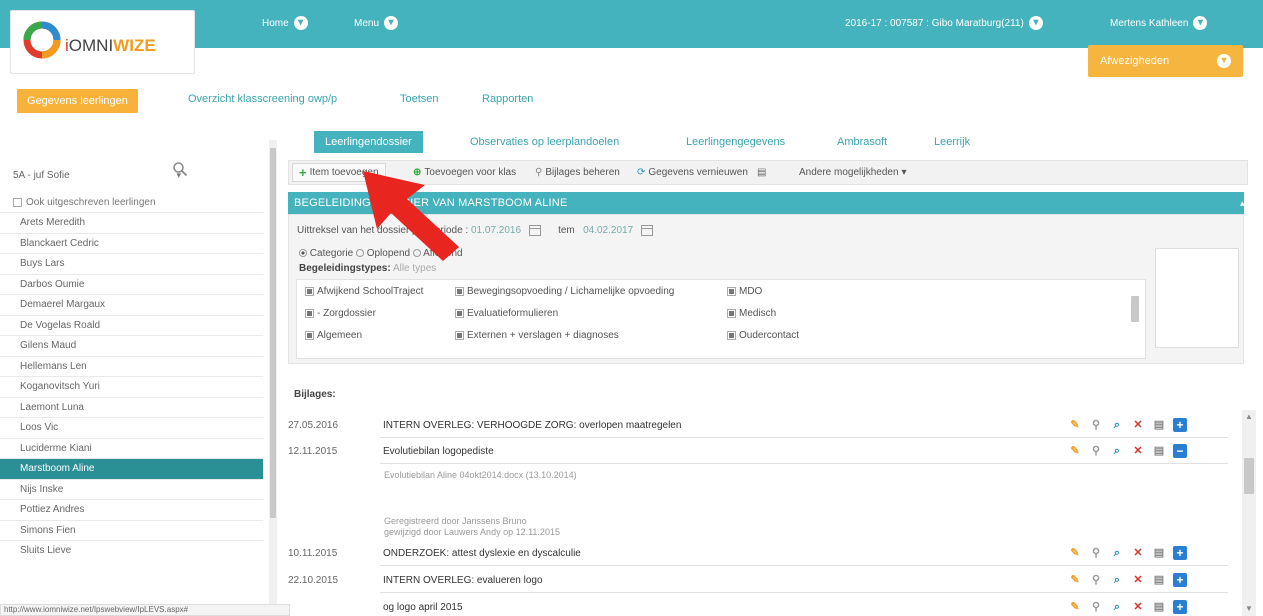  Describe the element at coordinates (1165, 61) in the screenshot. I see `absences-button: Afwezigheden ▾` at that location.